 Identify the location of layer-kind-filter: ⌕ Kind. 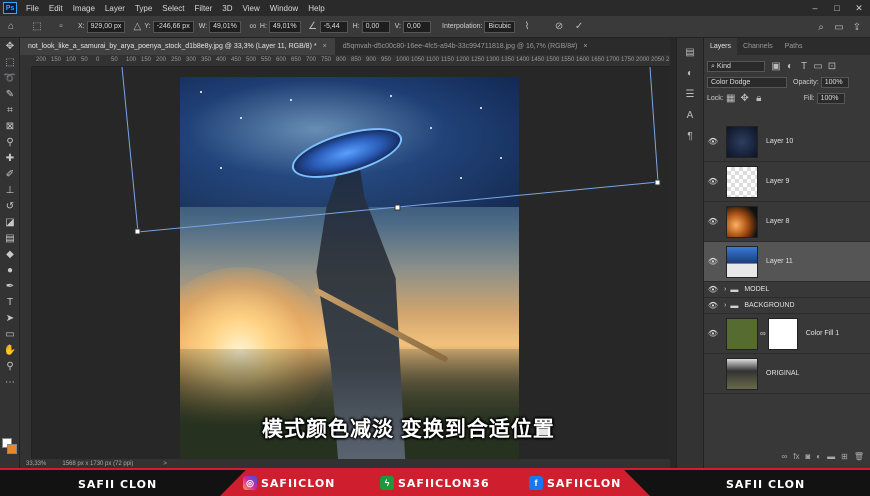
(736, 66).